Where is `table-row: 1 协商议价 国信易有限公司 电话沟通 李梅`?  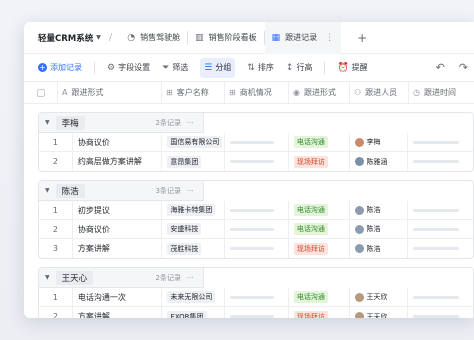
table-row: 1 协商议价 国信易有限公司 电话沟通 李梅 is located at coordinates (256, 142).